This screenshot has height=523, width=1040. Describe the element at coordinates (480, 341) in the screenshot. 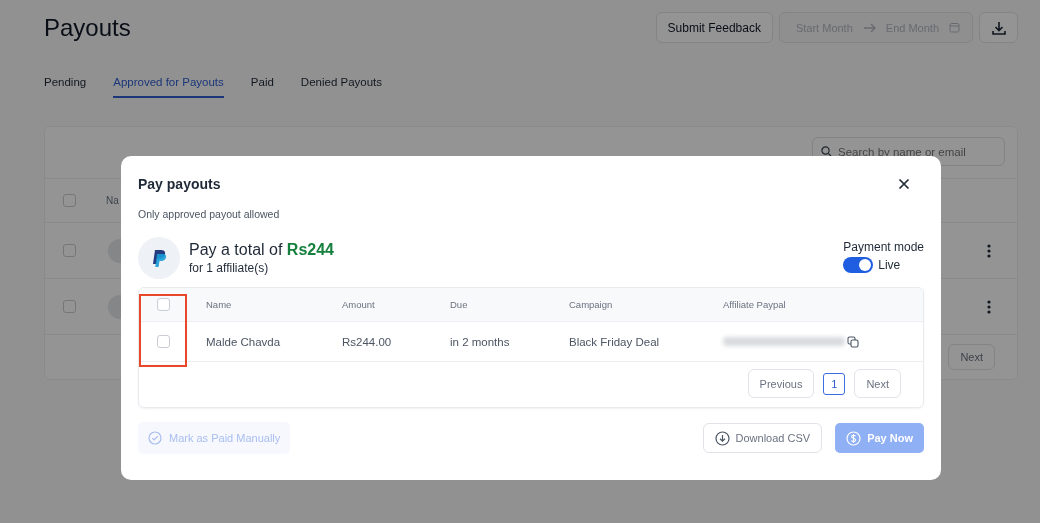

I see `table-cell: in 2 months` at that location.